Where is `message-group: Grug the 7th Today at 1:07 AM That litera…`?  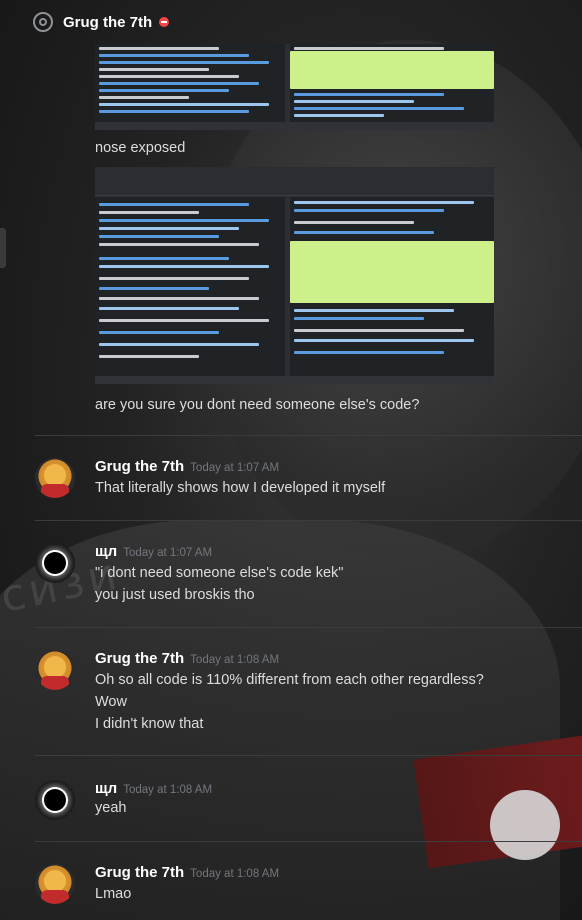 message-group: Grug the 7th Today at 1:07 AM That litera… is located at coordinates (291, 478).